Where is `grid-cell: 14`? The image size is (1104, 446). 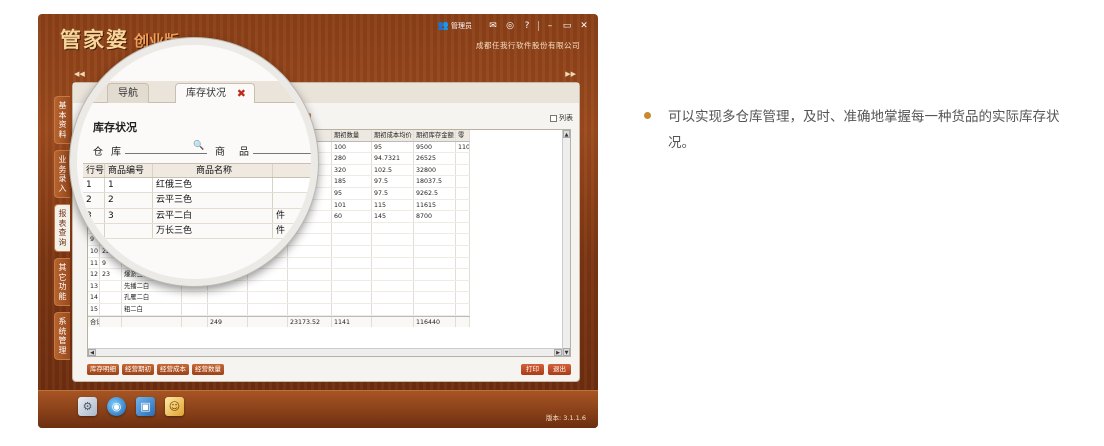
grid-cell: 14 is located at coordinates (94, 297).